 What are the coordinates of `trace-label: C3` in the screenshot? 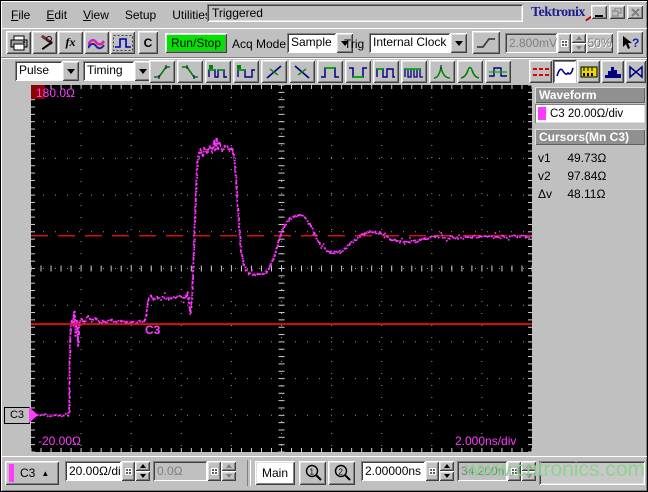 It's located at (153, 330).